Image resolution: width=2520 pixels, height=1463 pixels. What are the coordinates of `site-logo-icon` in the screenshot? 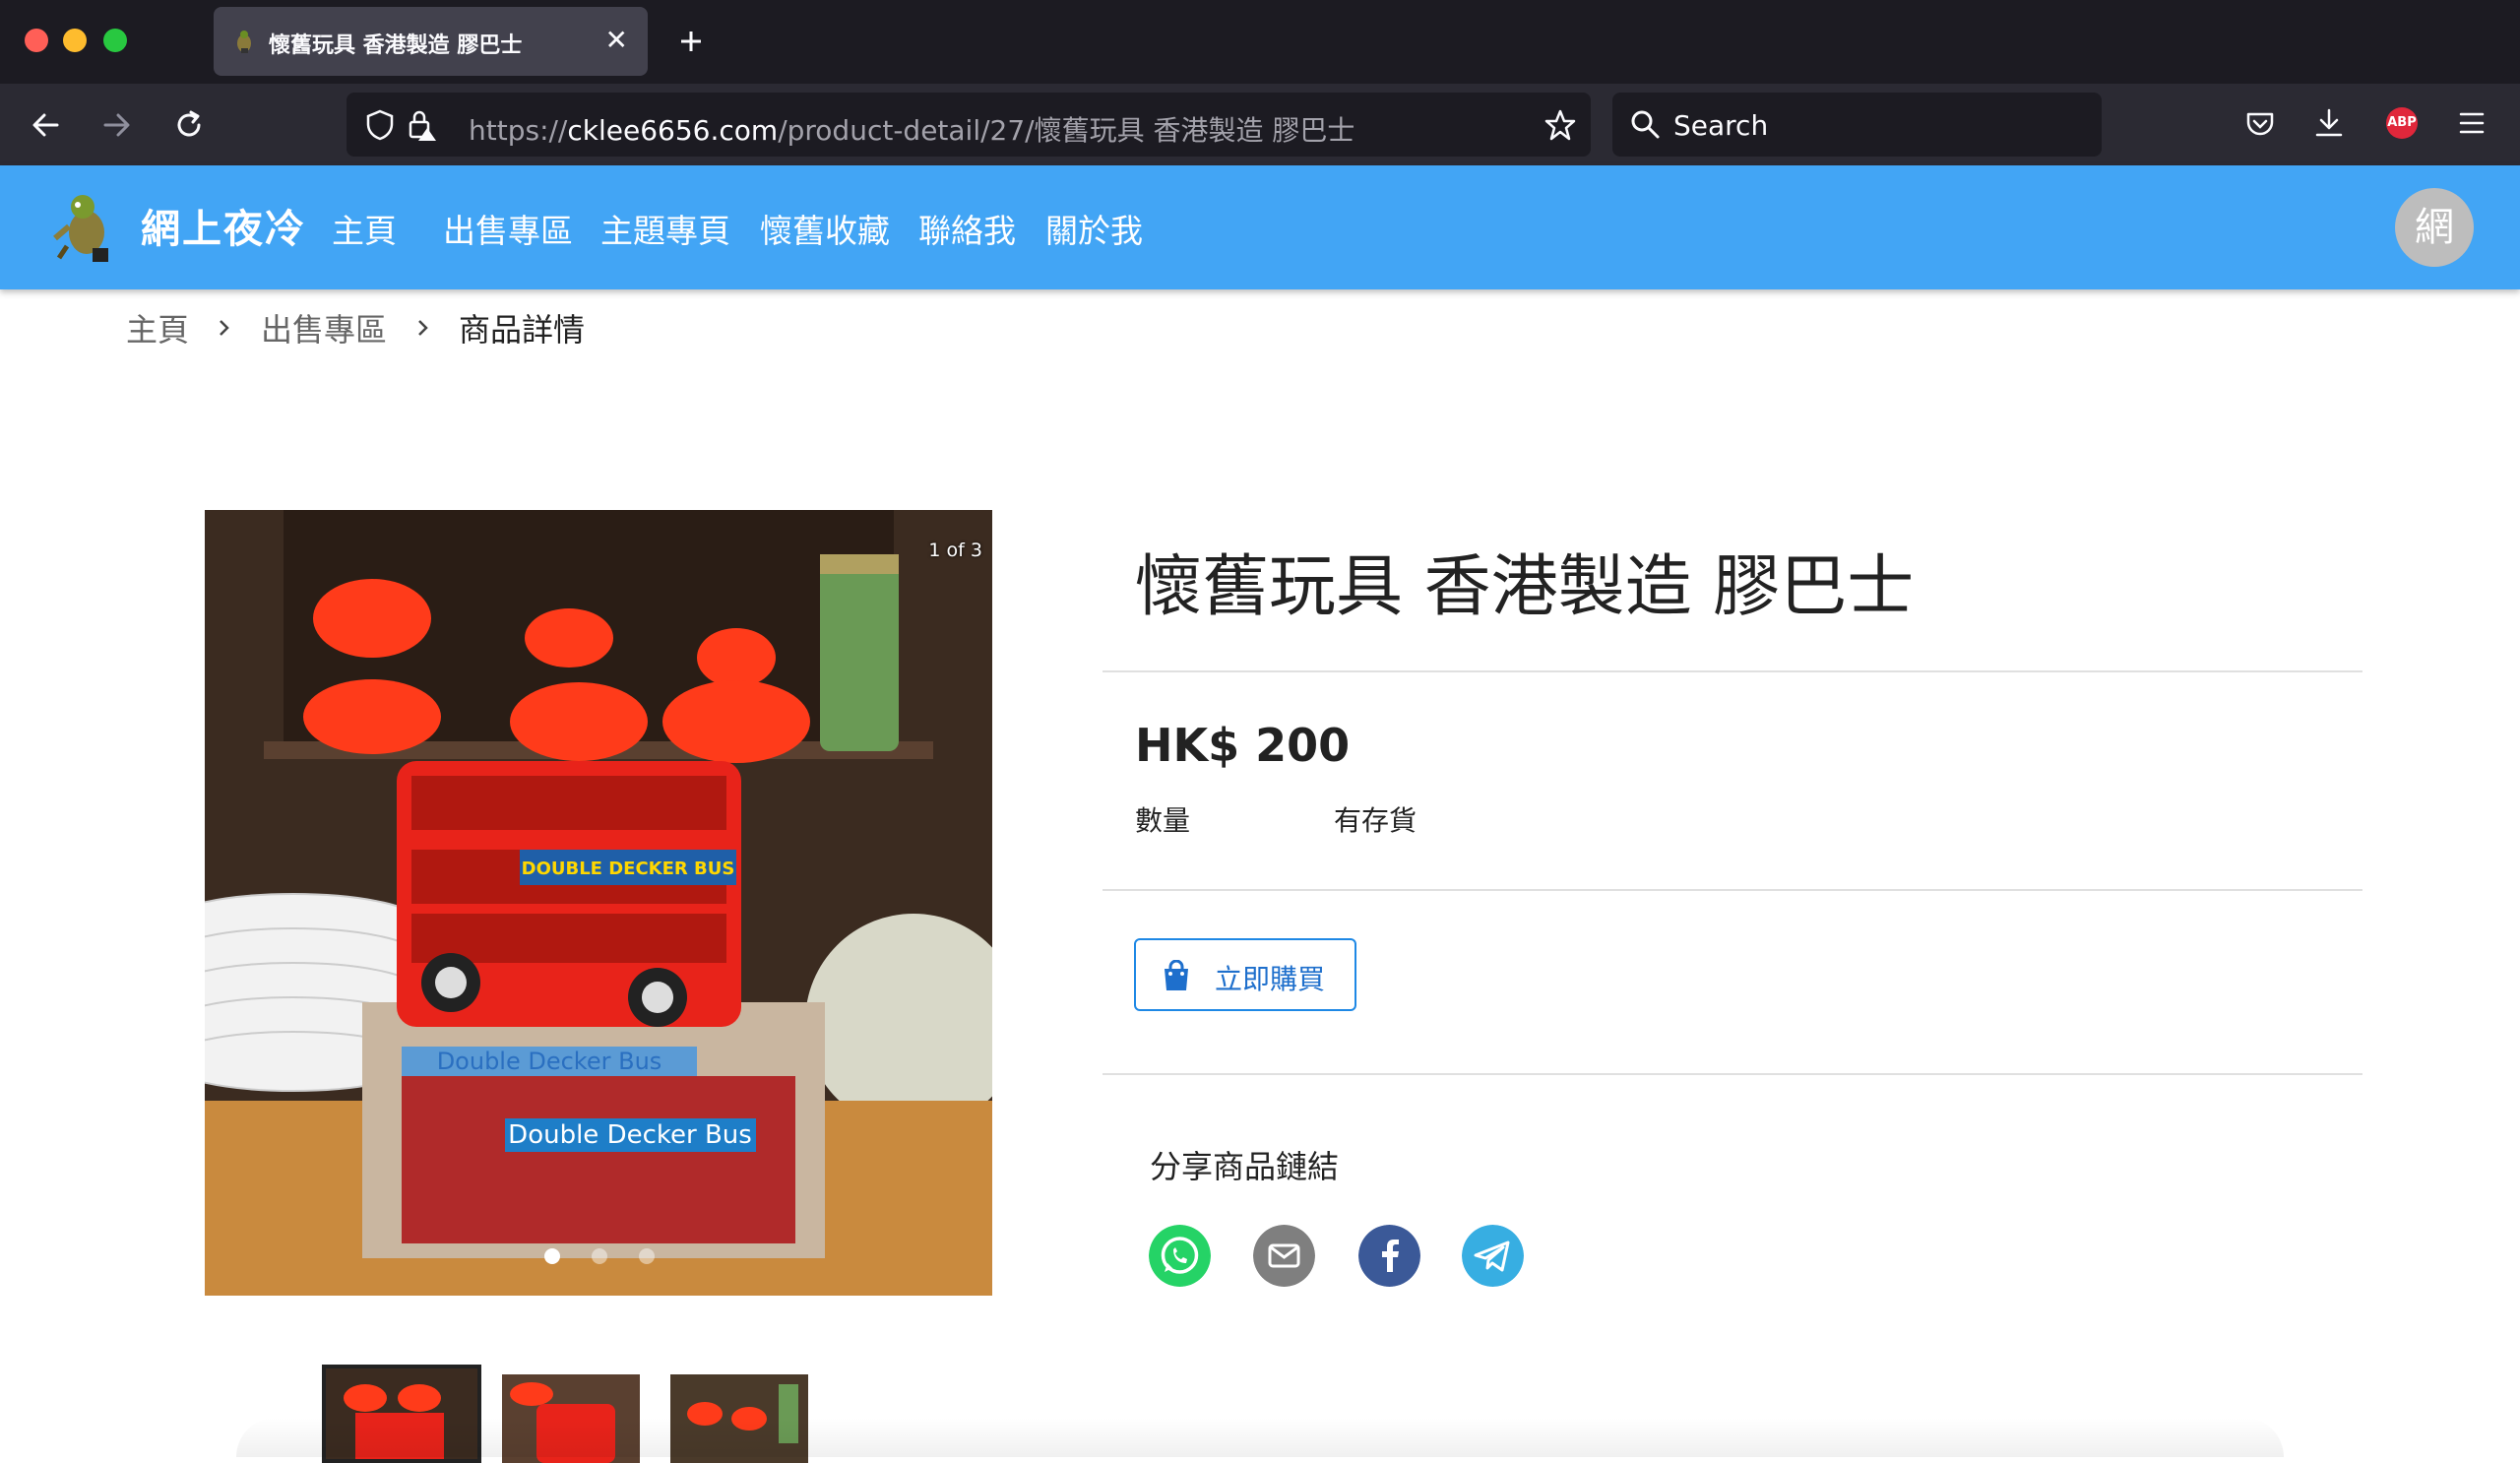 It's located at (86, 227).